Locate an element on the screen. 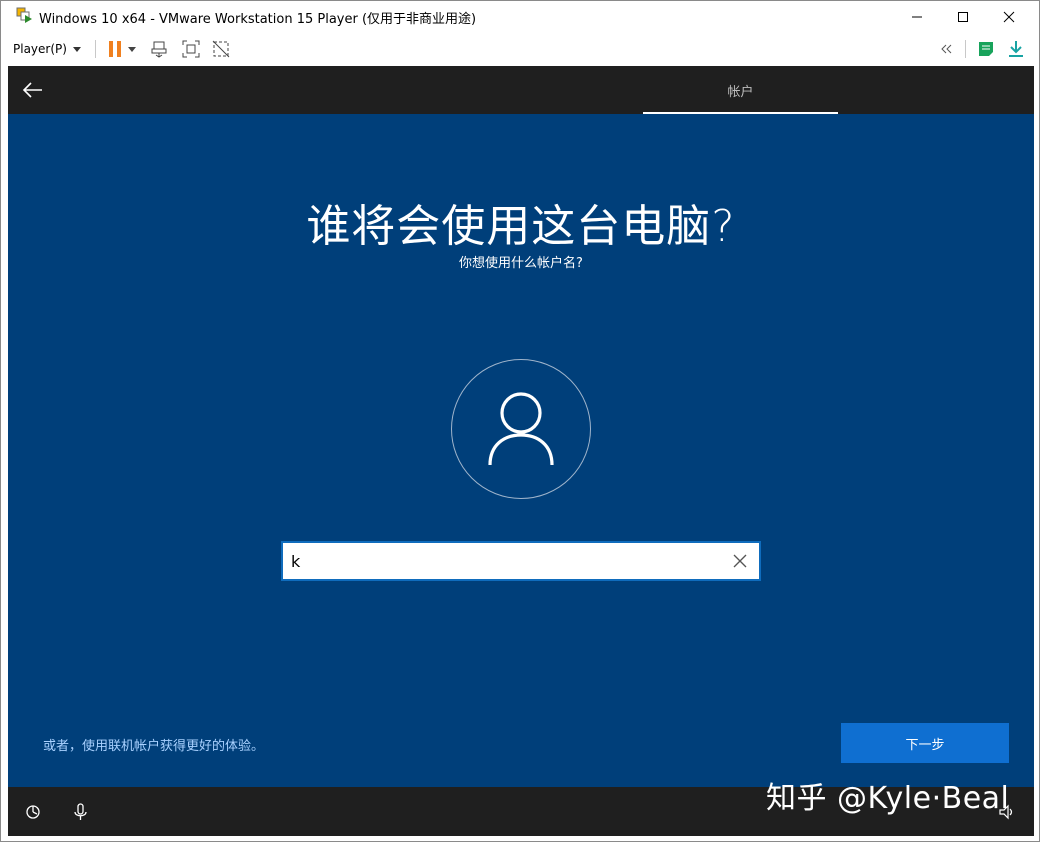 The width and height of the screenshot is (1040, 842). download-button is located at coordinates (1016, 49).